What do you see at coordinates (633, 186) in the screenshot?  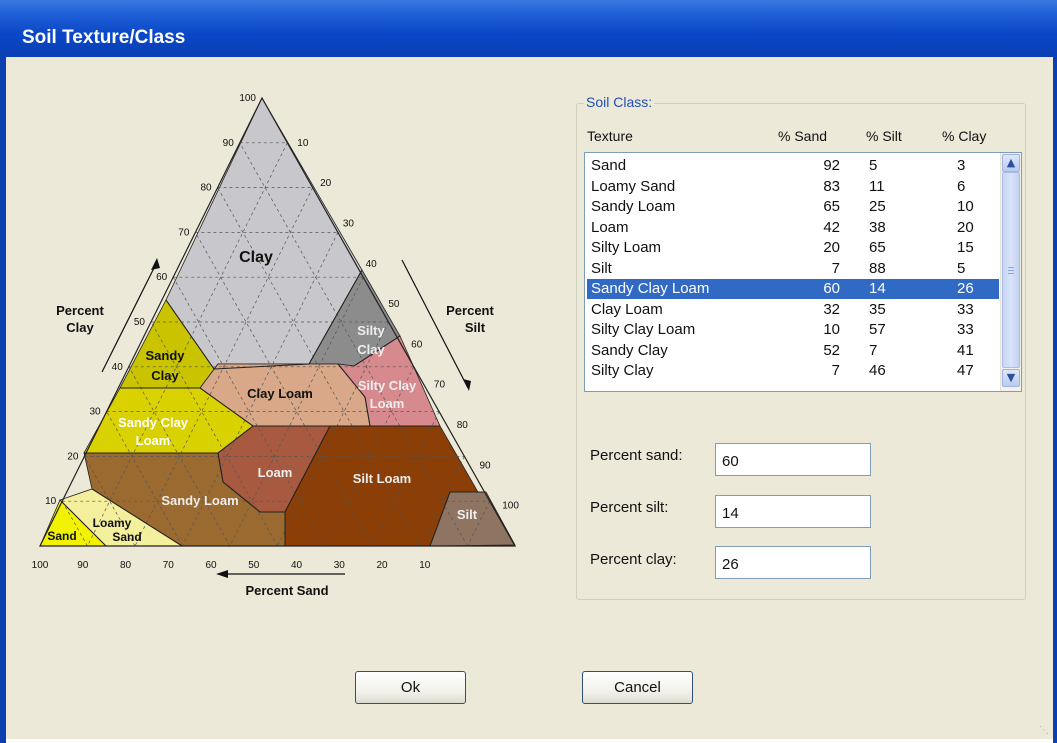 I see `cell-texture: Loamy Sand` at bounding box center [633, 186].